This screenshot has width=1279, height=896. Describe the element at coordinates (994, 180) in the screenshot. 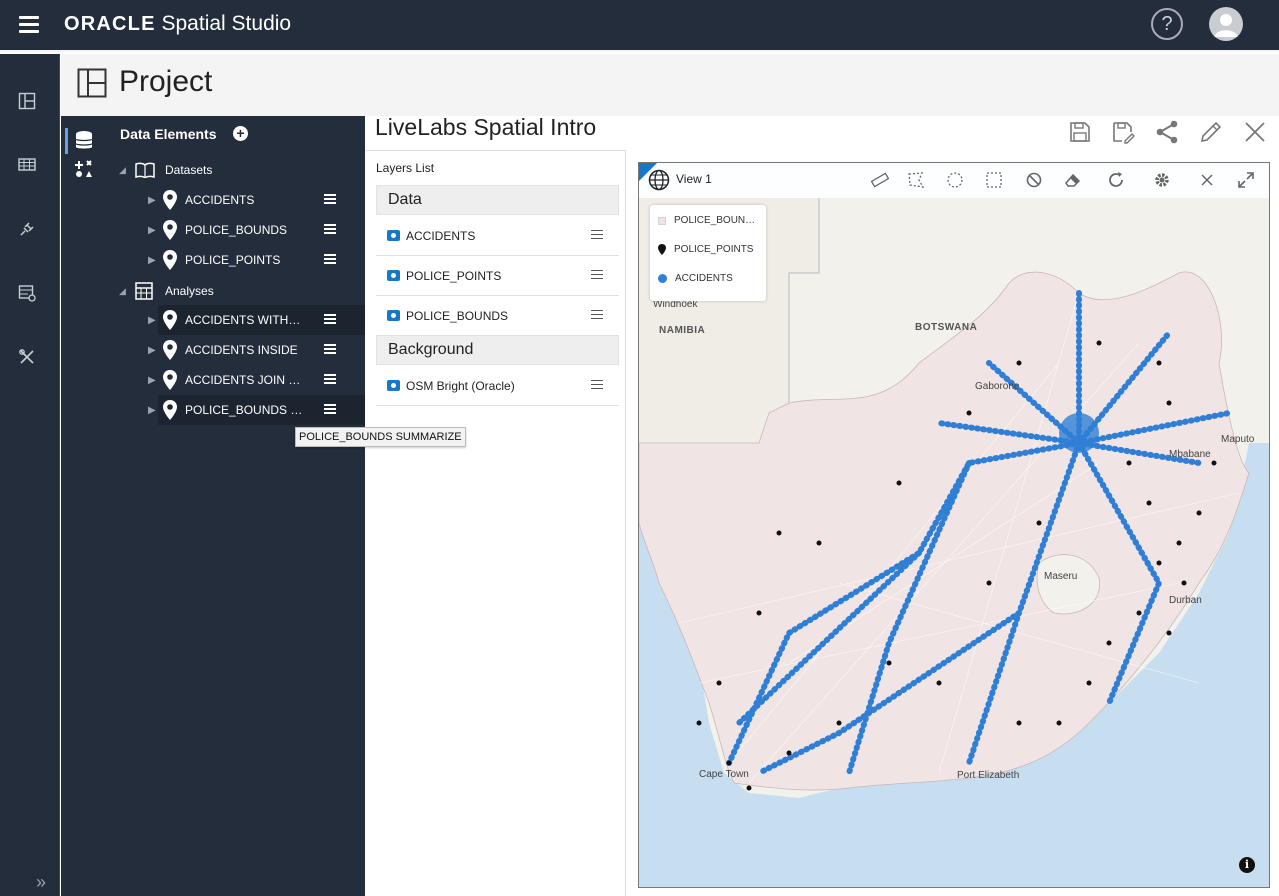

I see `rectangle-select-icon` at that location.